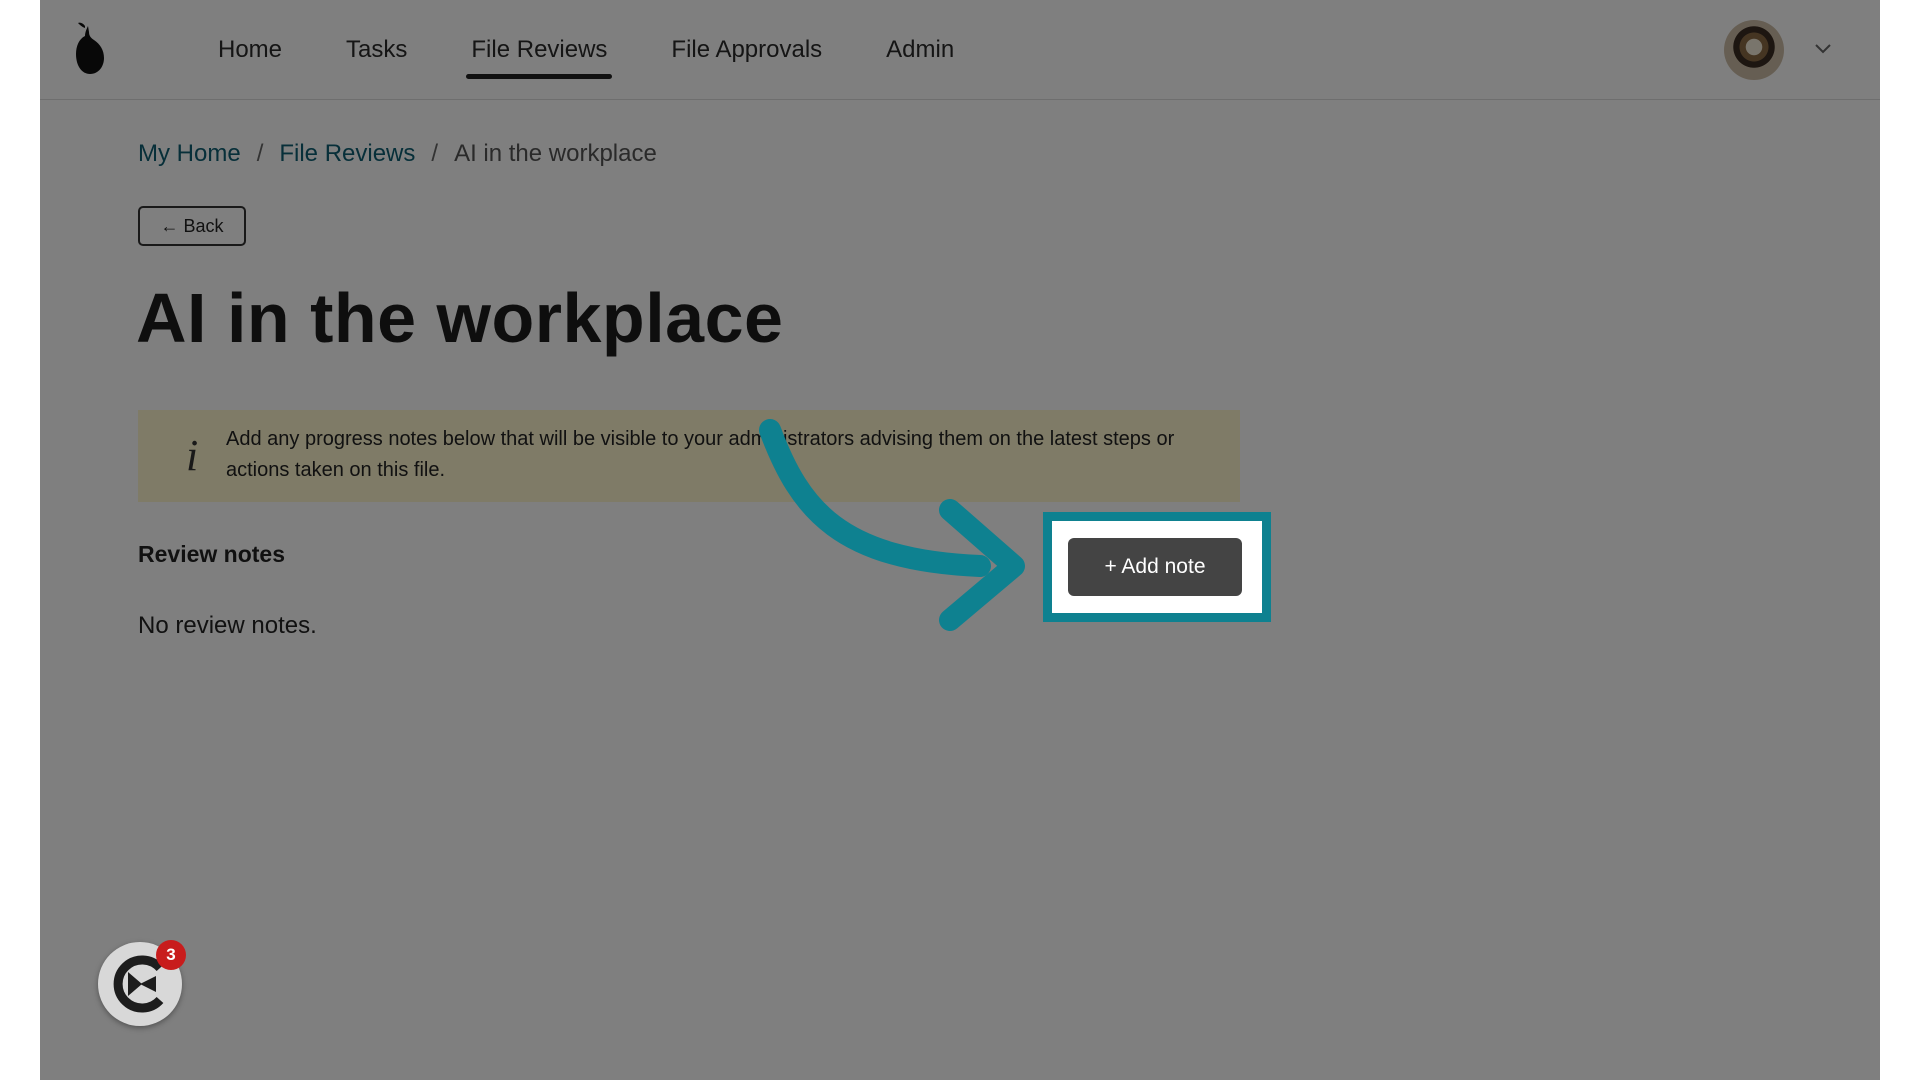 Image resolution: width=1920 pixels, height=1080 pixels. What do you see at coordinates (1155, 567) in the screenshot?
I see `add-note-button: + Add note` at bounding box center [1155, 567].